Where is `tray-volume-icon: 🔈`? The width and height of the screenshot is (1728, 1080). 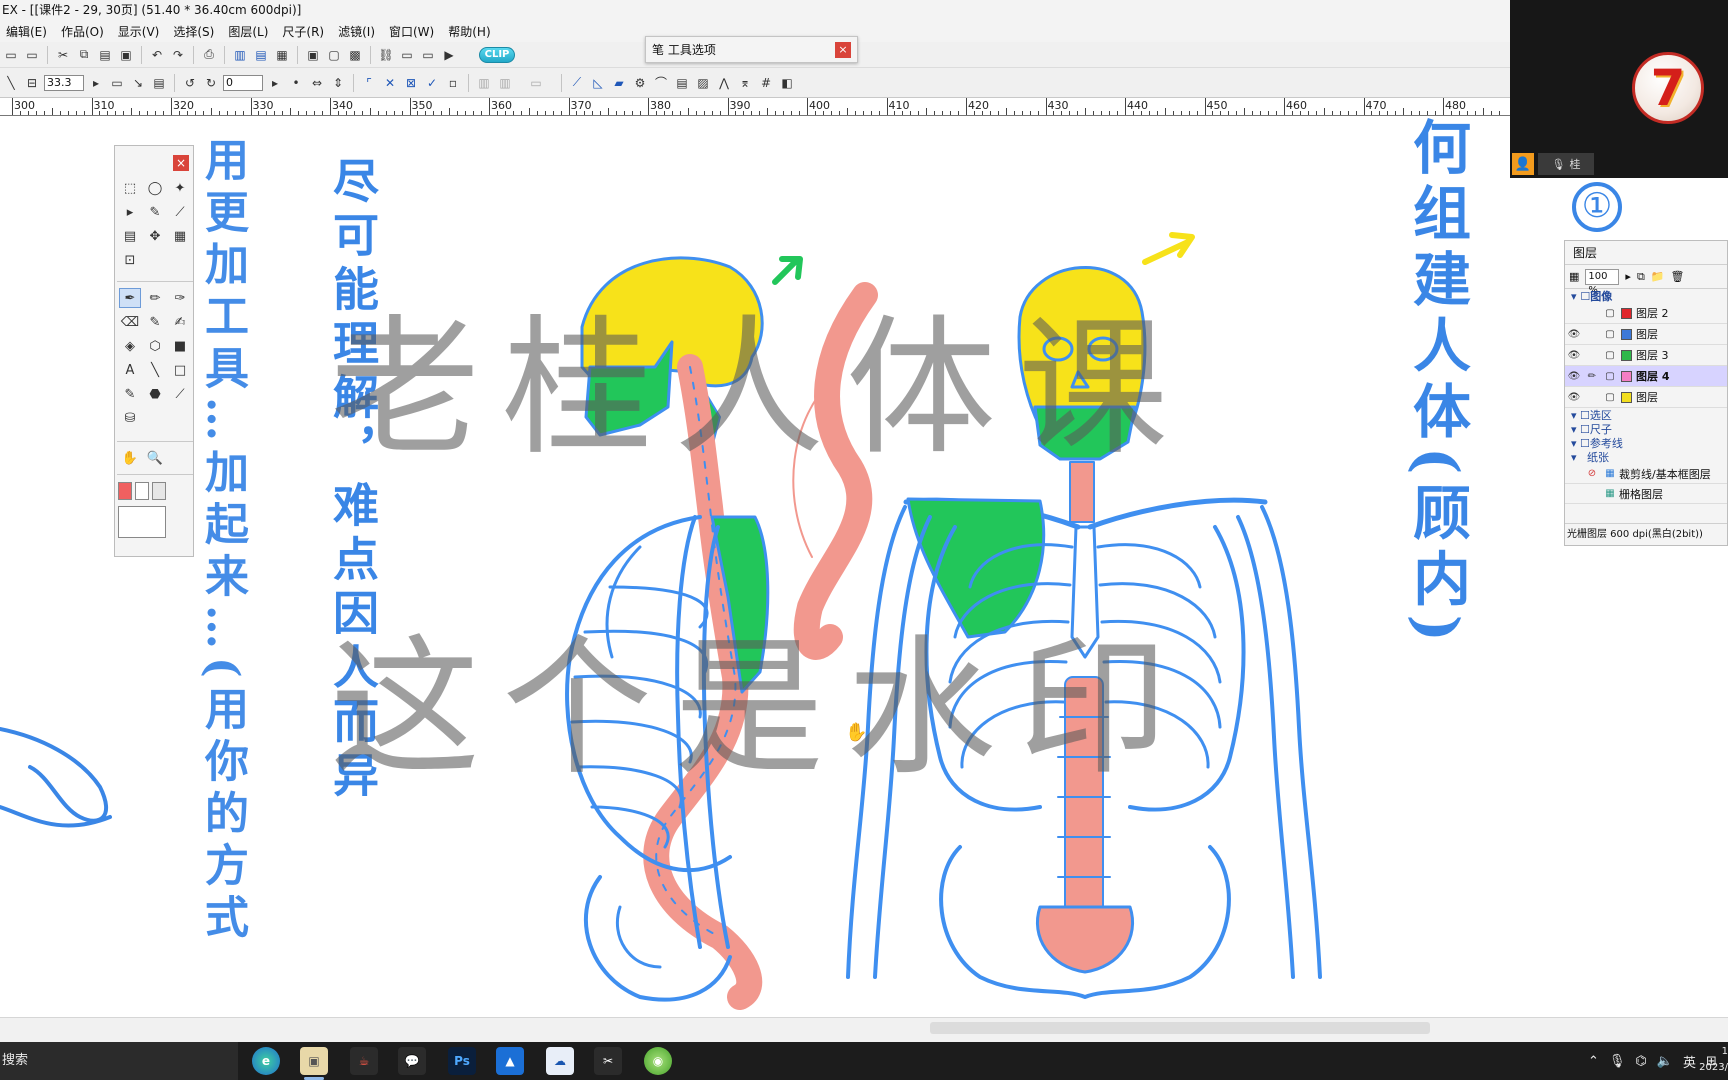 tray-volume-icon: 🔈 is located at coordinates (1665, 1061).